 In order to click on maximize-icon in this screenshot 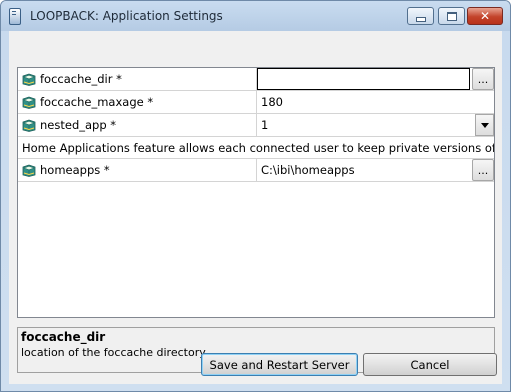, I will do `click(451, 16)`.